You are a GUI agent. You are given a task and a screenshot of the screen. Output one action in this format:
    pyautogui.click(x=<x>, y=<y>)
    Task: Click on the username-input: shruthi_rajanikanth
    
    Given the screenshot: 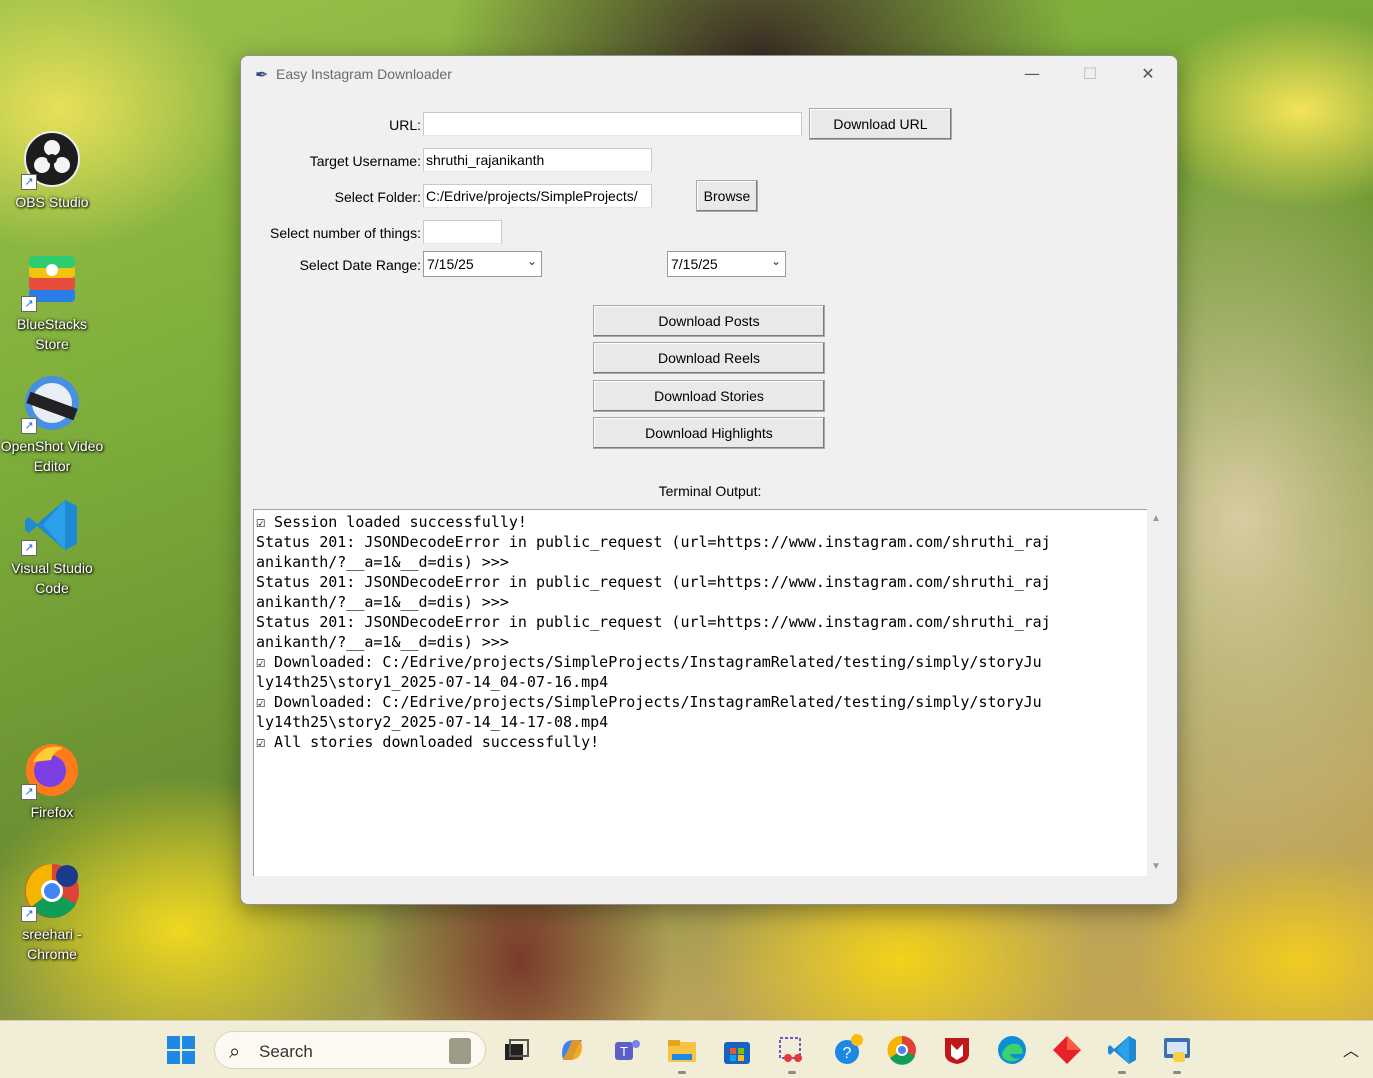 What is the action you would take?
    pyautogui.click(x=537, y=160)
    